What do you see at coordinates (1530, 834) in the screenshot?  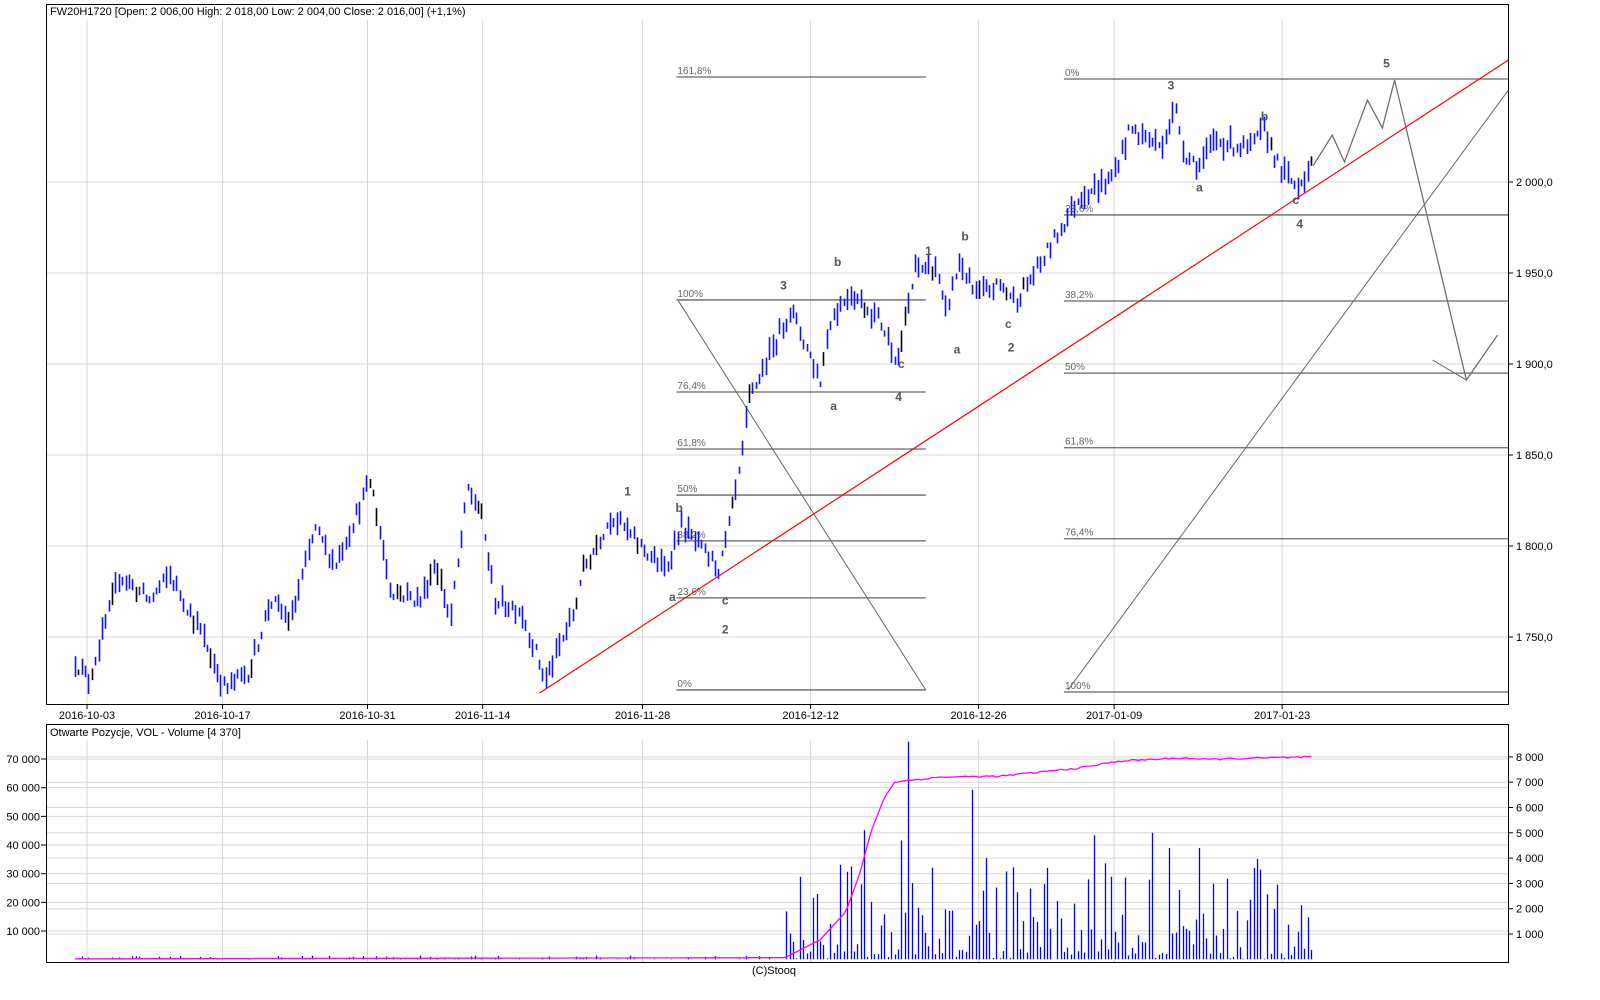 I see `volume-tick-label: 5 000` at bounding box center [1530, 834].